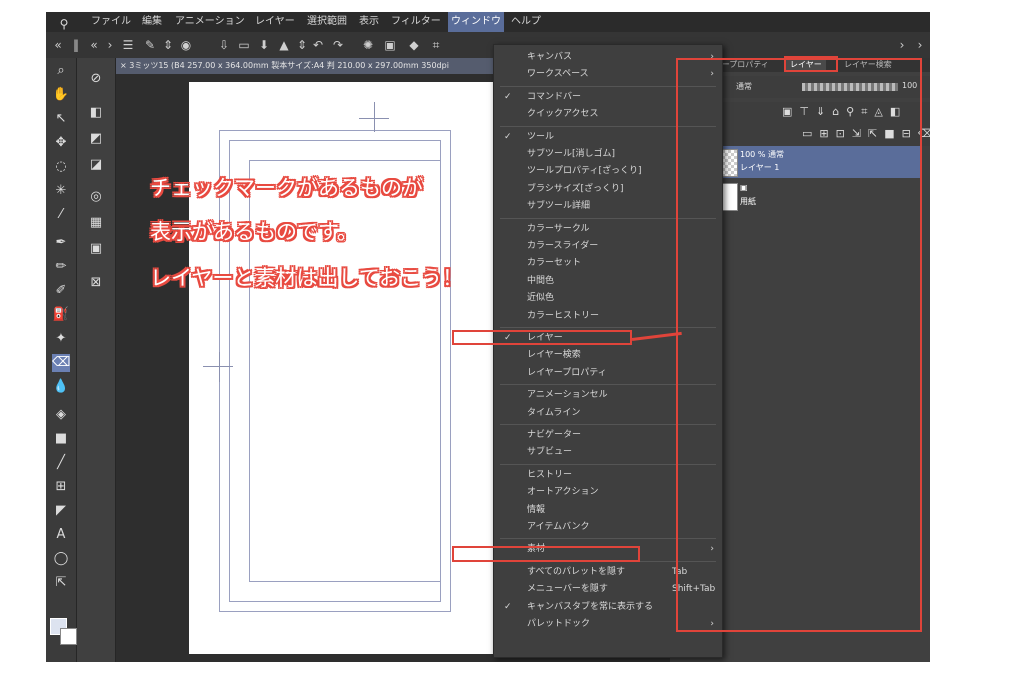 This screenshot has height=683, width=1024. I want to click on correction-icon: ⇱, so click(61, 583).